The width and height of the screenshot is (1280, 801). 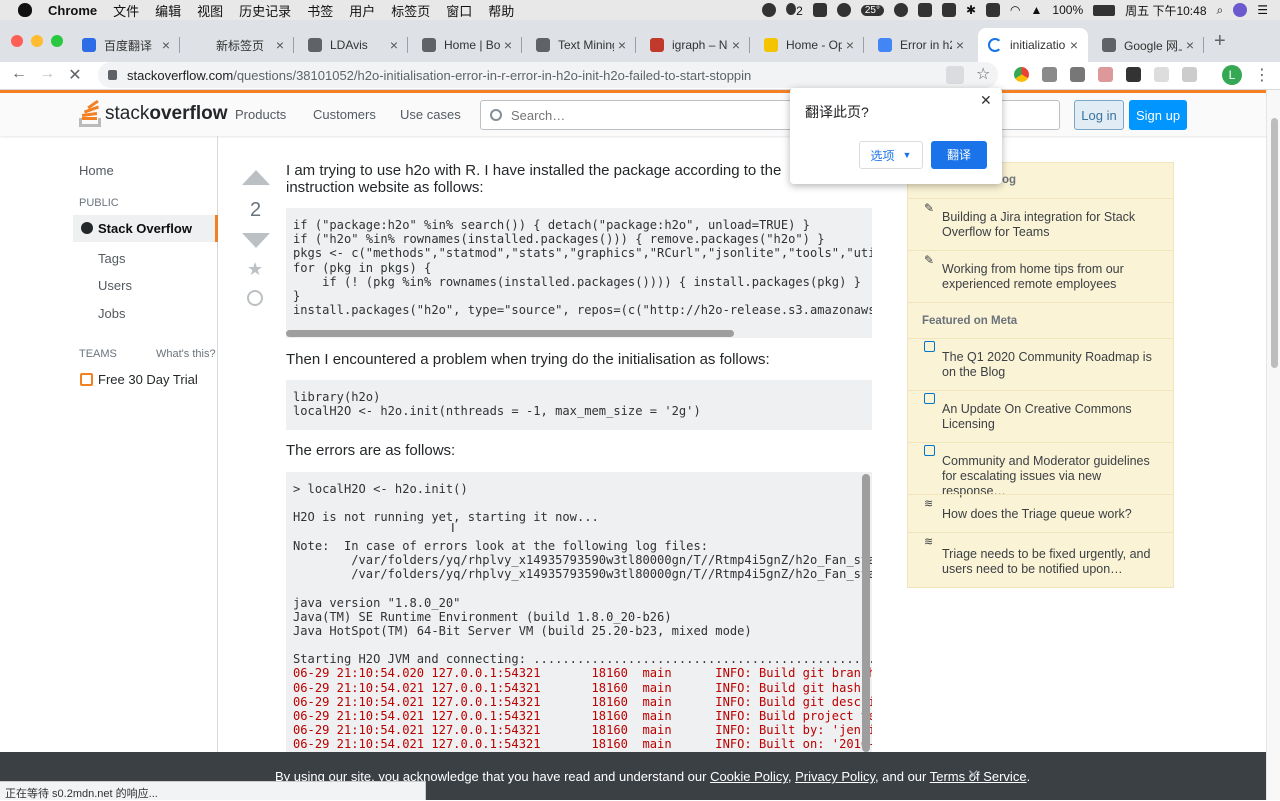 I want to click on extension-chrome-icon, so click(x=1021, y=74).